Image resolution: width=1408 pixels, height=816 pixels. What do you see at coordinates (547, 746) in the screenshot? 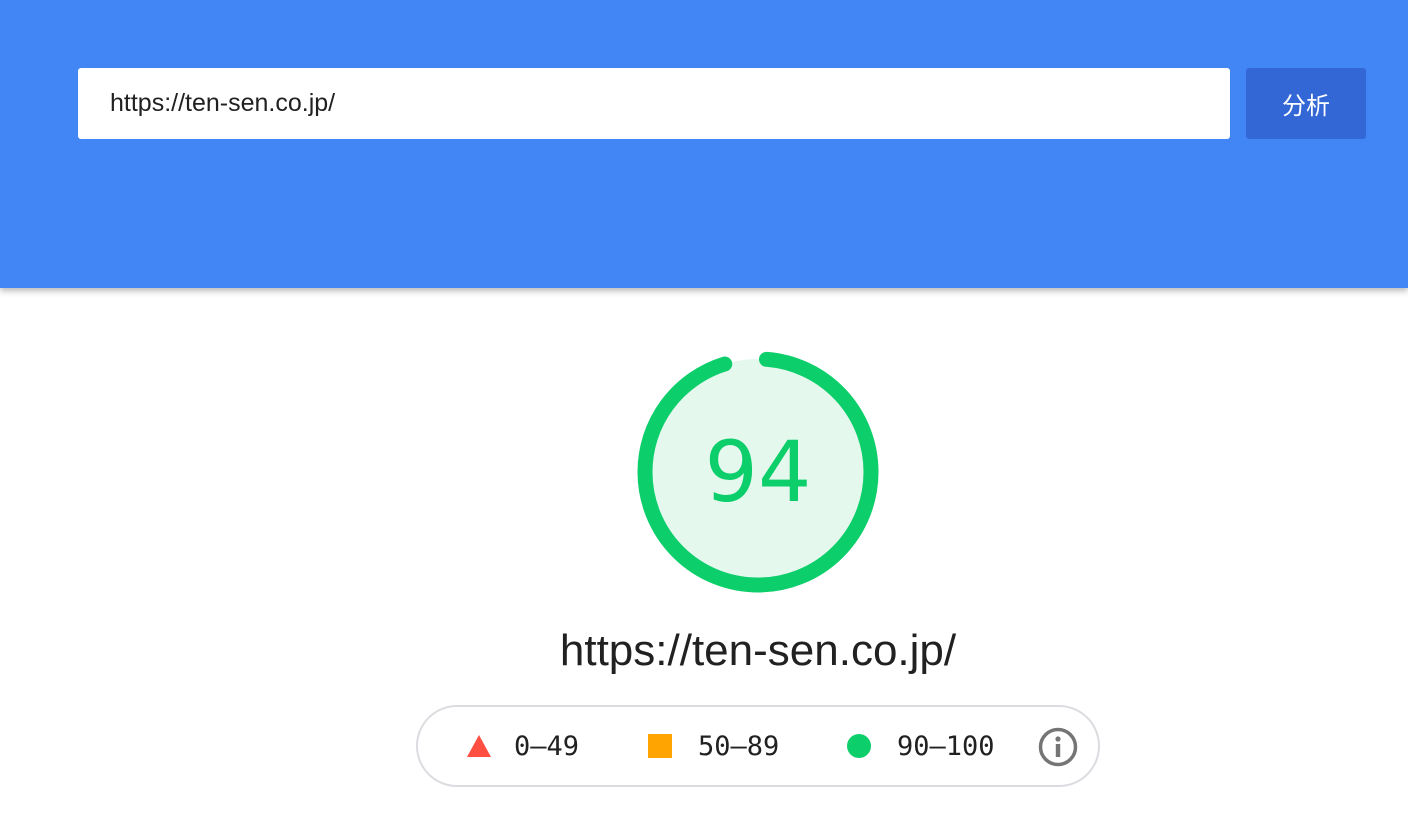
I see `legend-label: 0–49` at bounding box center [547, 746].